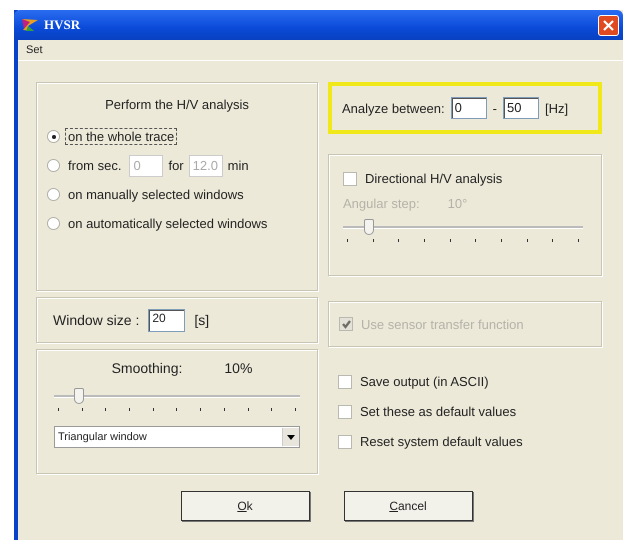 Image resolution: width=623 pixels, height=540 pixels. Describe the element at coordinates (167, 320) in the screenshot. I see `window-size-field: 20` at that location.